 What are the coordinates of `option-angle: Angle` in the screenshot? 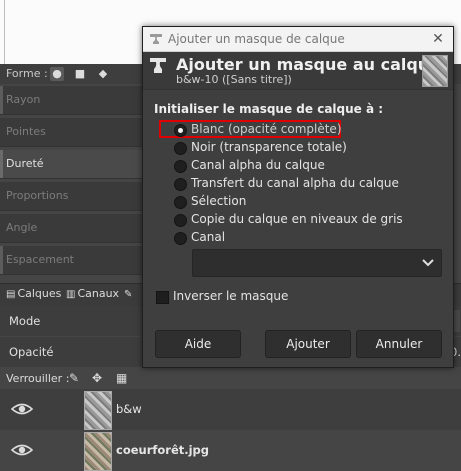 It's located at (75, 228).